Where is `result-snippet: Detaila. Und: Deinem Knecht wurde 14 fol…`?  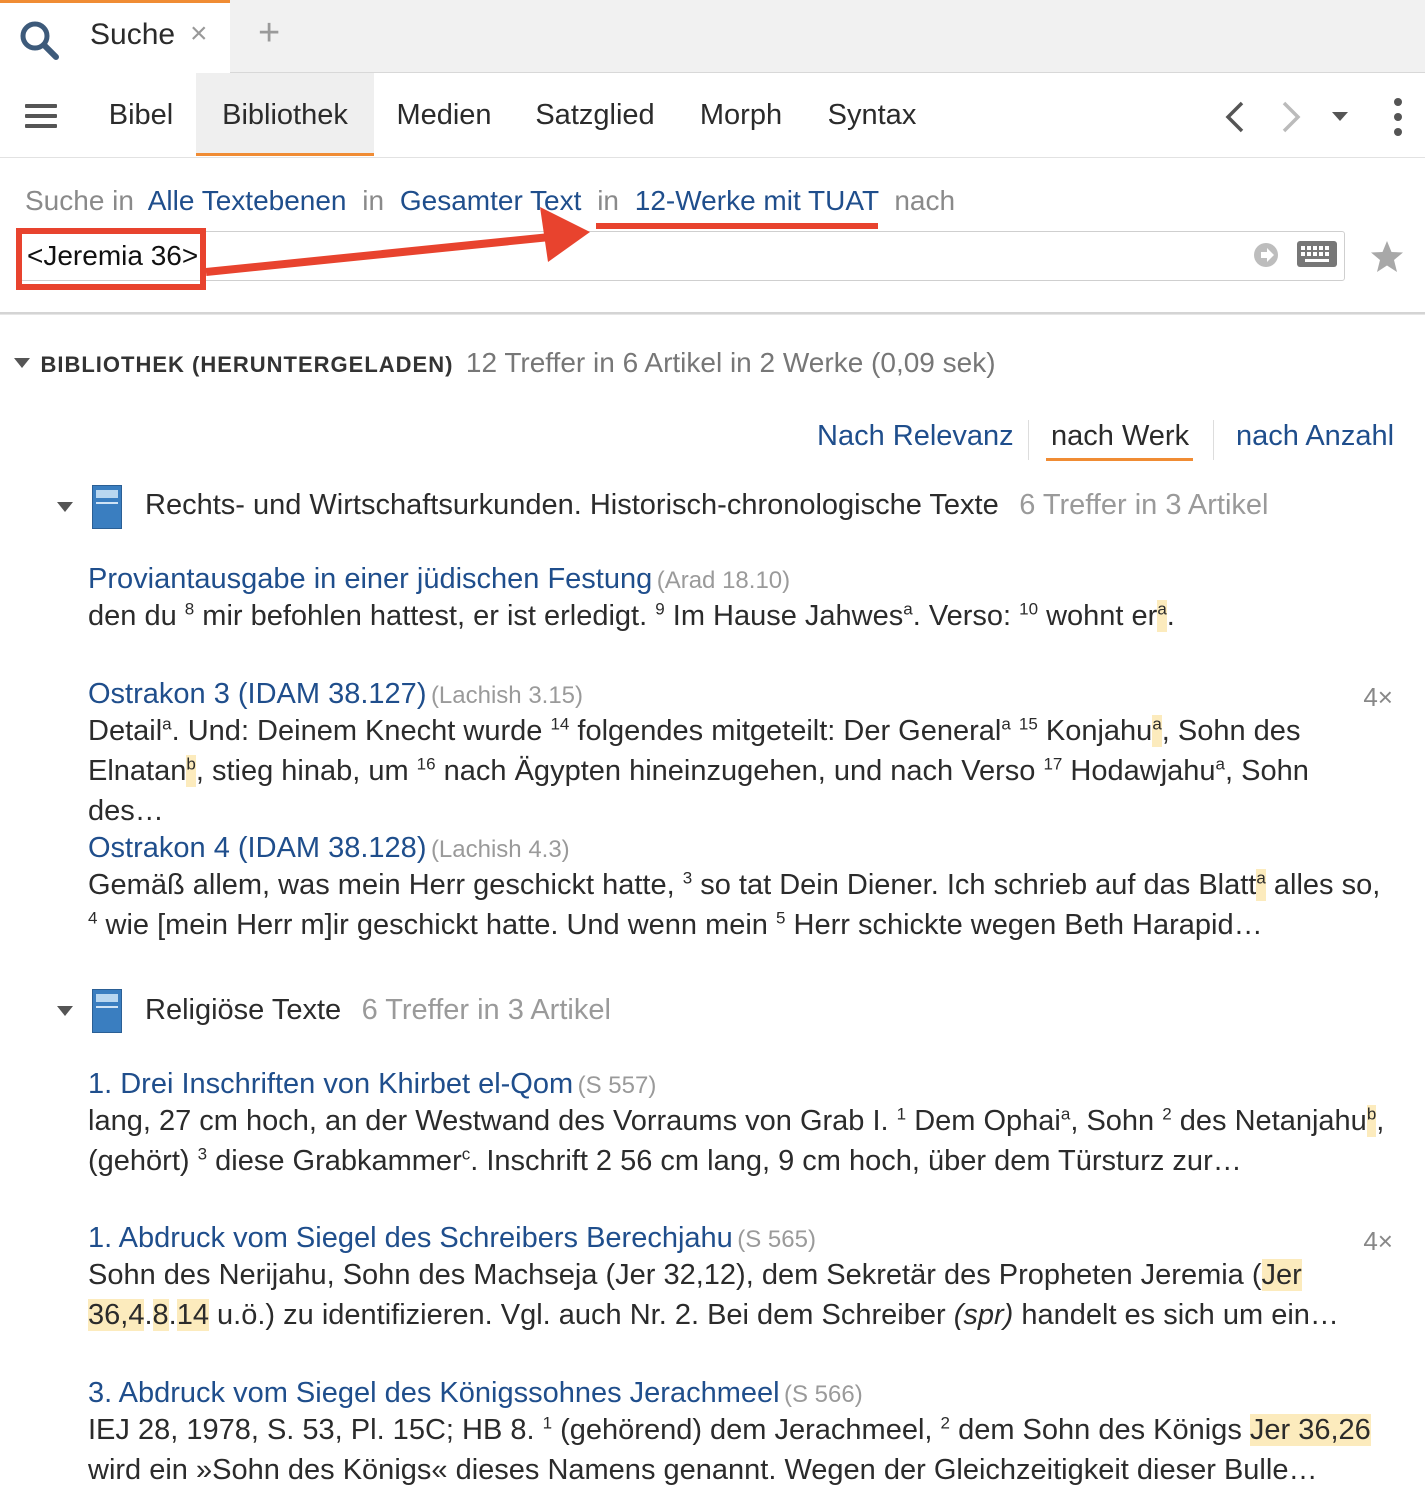 result-snippet: Detaila. Und: Deinem Knecht wurde 14 fol… is located at coordinates (698, 770).